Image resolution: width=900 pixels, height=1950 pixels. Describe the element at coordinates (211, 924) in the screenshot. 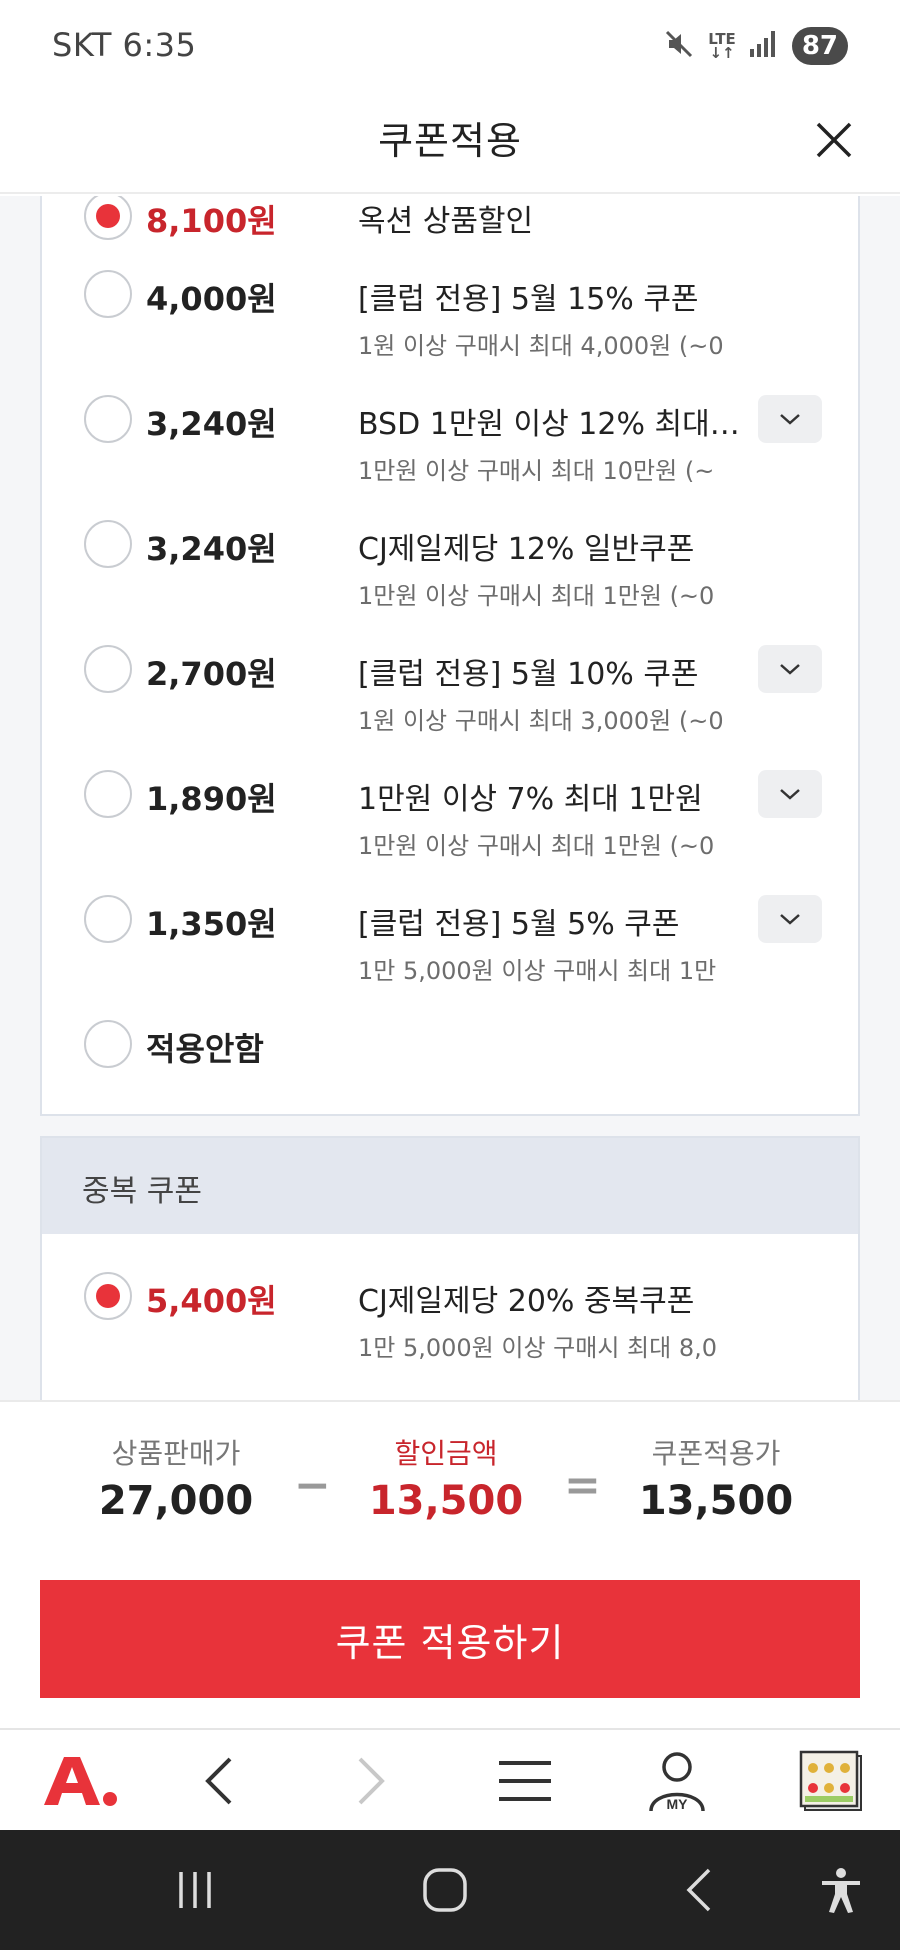

I see `coupon-amount: 1,350원` at that location.